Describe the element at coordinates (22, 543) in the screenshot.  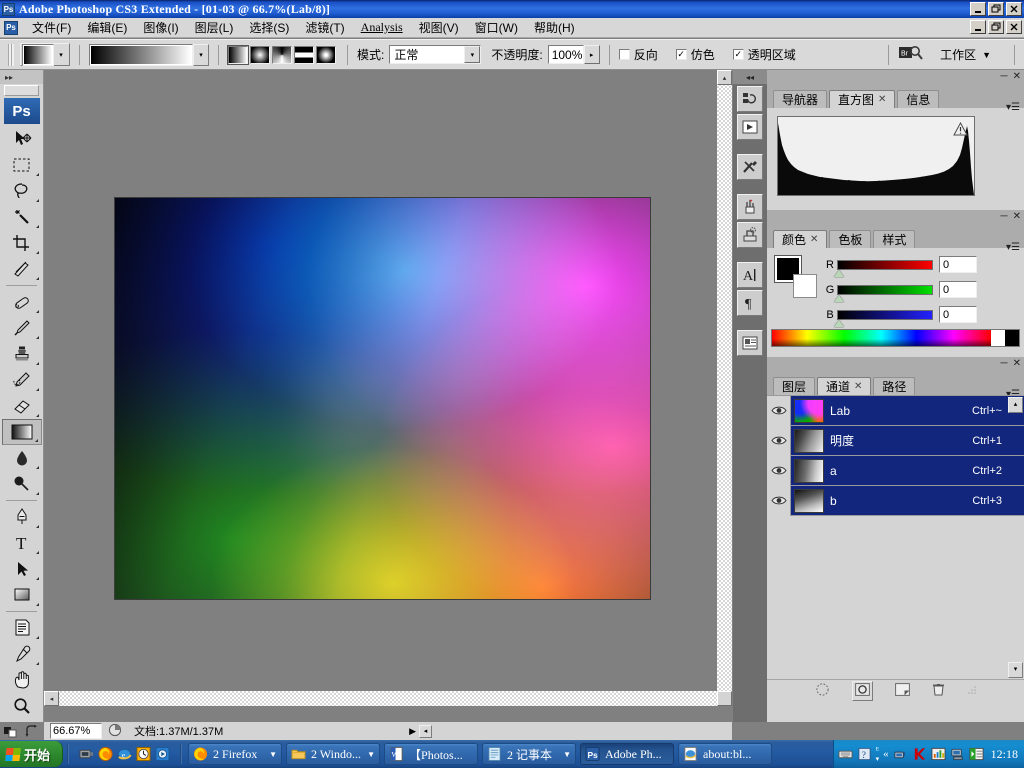
I see `horizontal-type-tool: T` at that location.